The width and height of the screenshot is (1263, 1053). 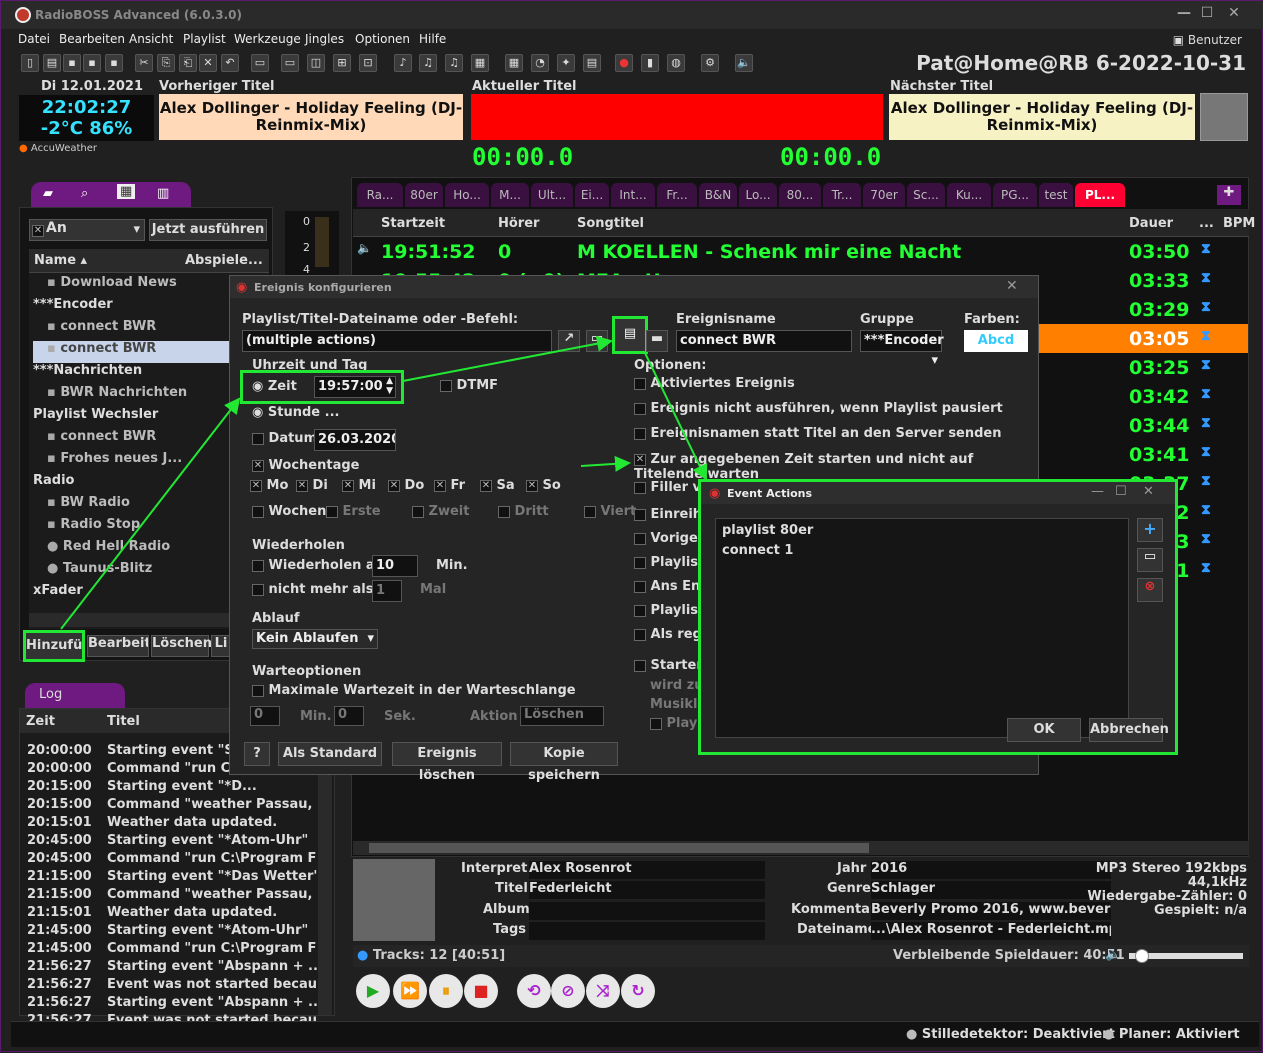 What do you see at coordinates (767, 530) in the screenshot?
I see `action-item: playlist 80er` at bounding box center [767, 530].